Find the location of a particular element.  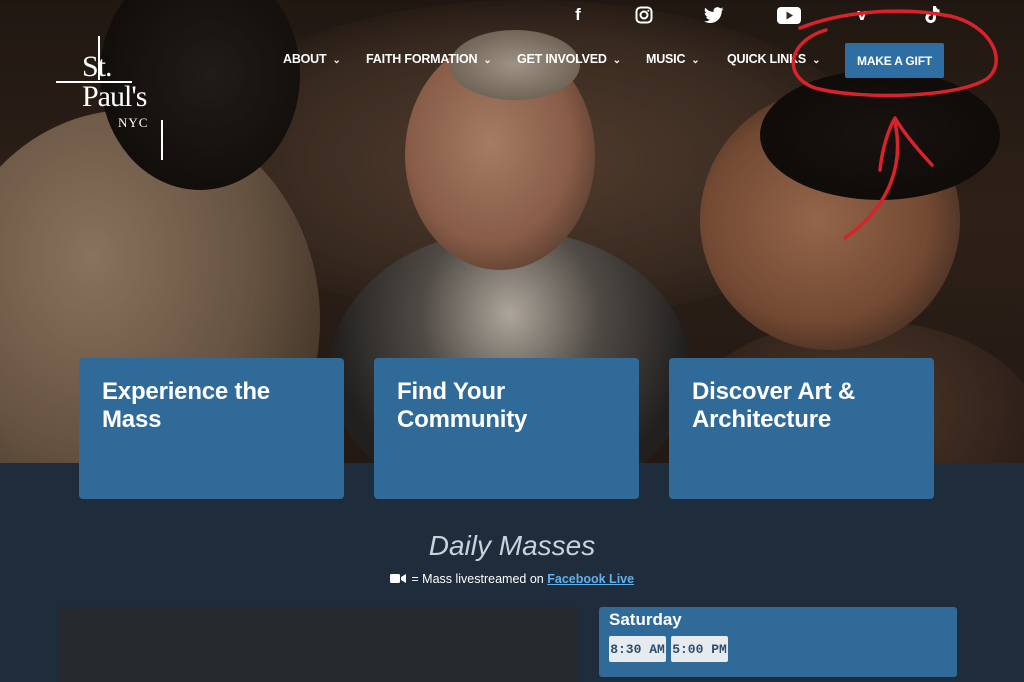

nav-about: ABOUT ⌄ is located at coordinates (312, 59).